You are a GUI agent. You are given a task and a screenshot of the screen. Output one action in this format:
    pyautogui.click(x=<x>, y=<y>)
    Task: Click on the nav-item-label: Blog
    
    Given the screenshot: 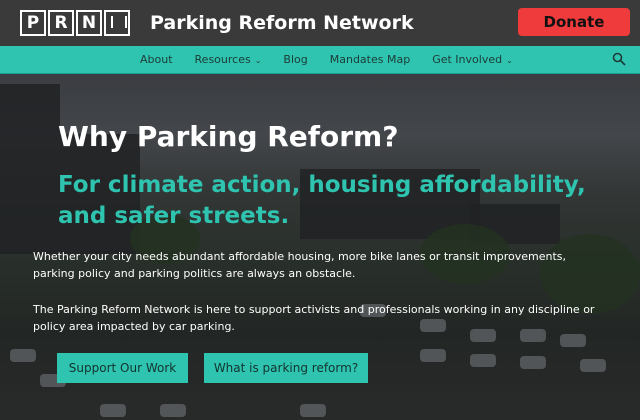 What is the action you would take?
    pyautogui.click(x=295, y=59)
    